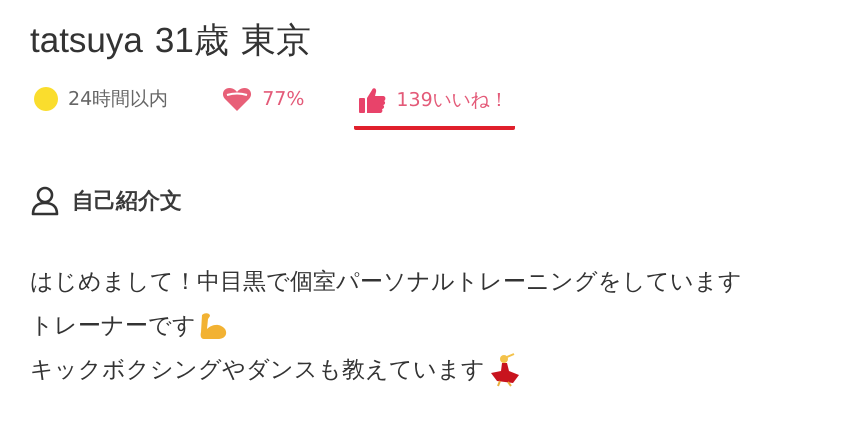  I want to click on section-title: 自己紹介文, so click(127, 202).